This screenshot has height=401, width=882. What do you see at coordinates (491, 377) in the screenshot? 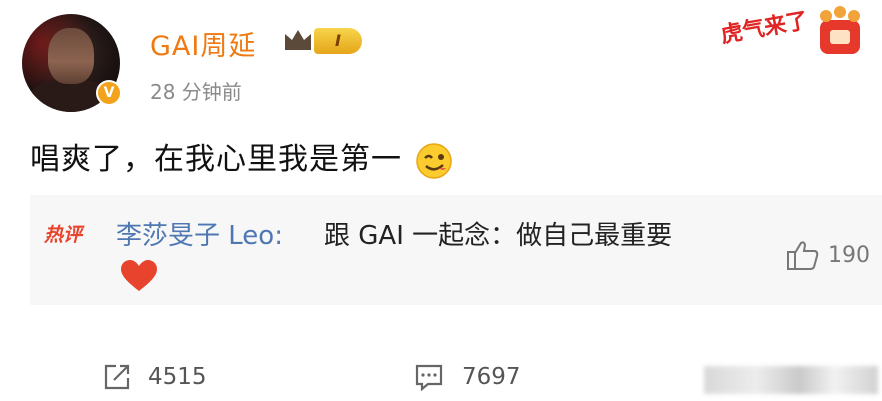
I see `comment-count: 7697` at bounding box center [491, 377].